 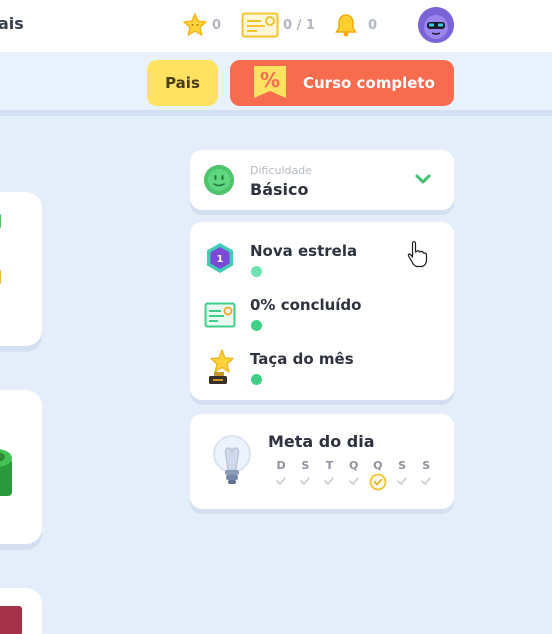 I want to click on certificates-counter: 0 / 1, so click(x=278, y=25).